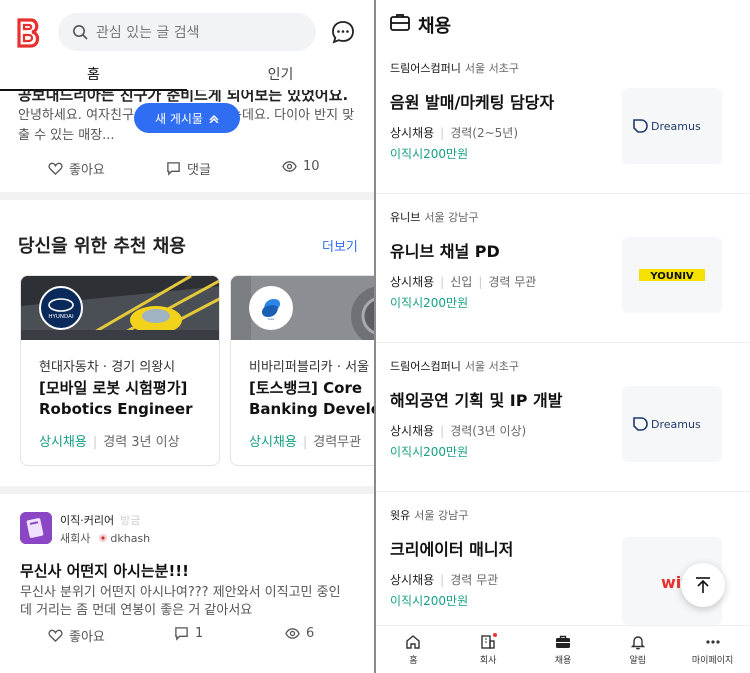 Image resolution: width=750 pixels, height=673 pixels. What do you see at coordinates (310, 633) in the screenshot?
I see `view-count-value: 6` at bounding box center [310, 633].